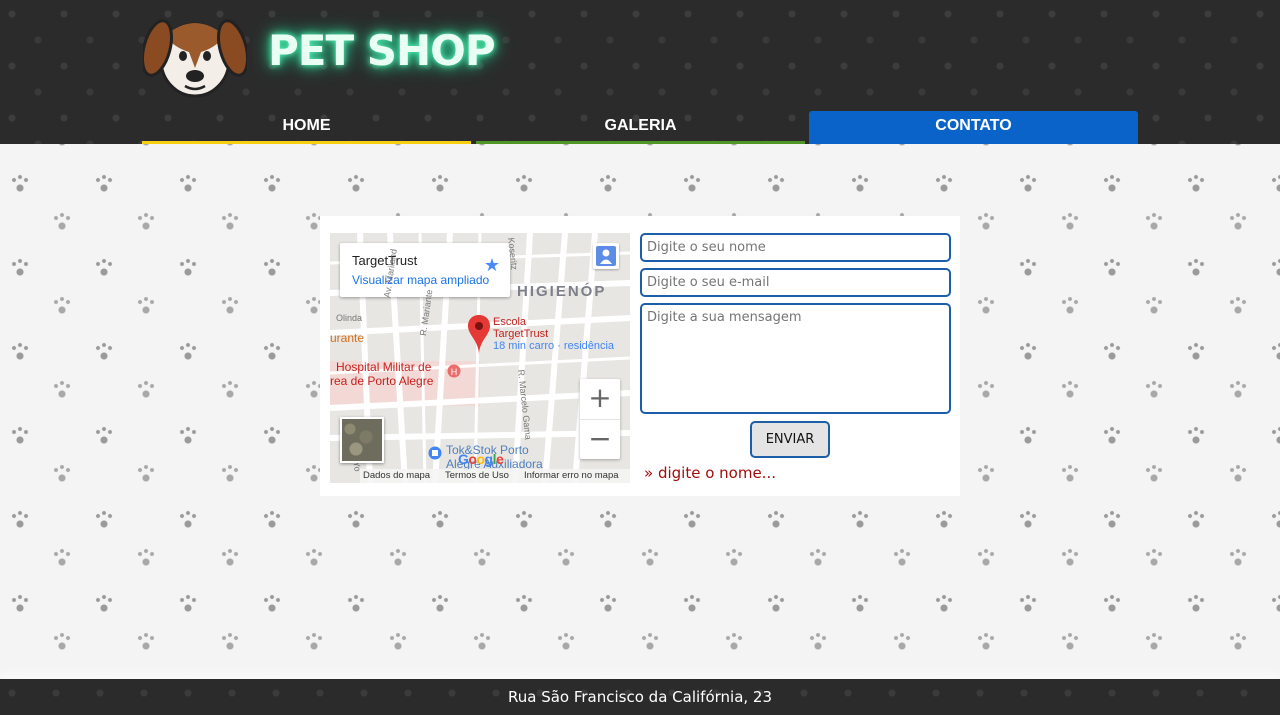  I want to click on map-report-link: Informar erro no mapa, so click(571, 475).